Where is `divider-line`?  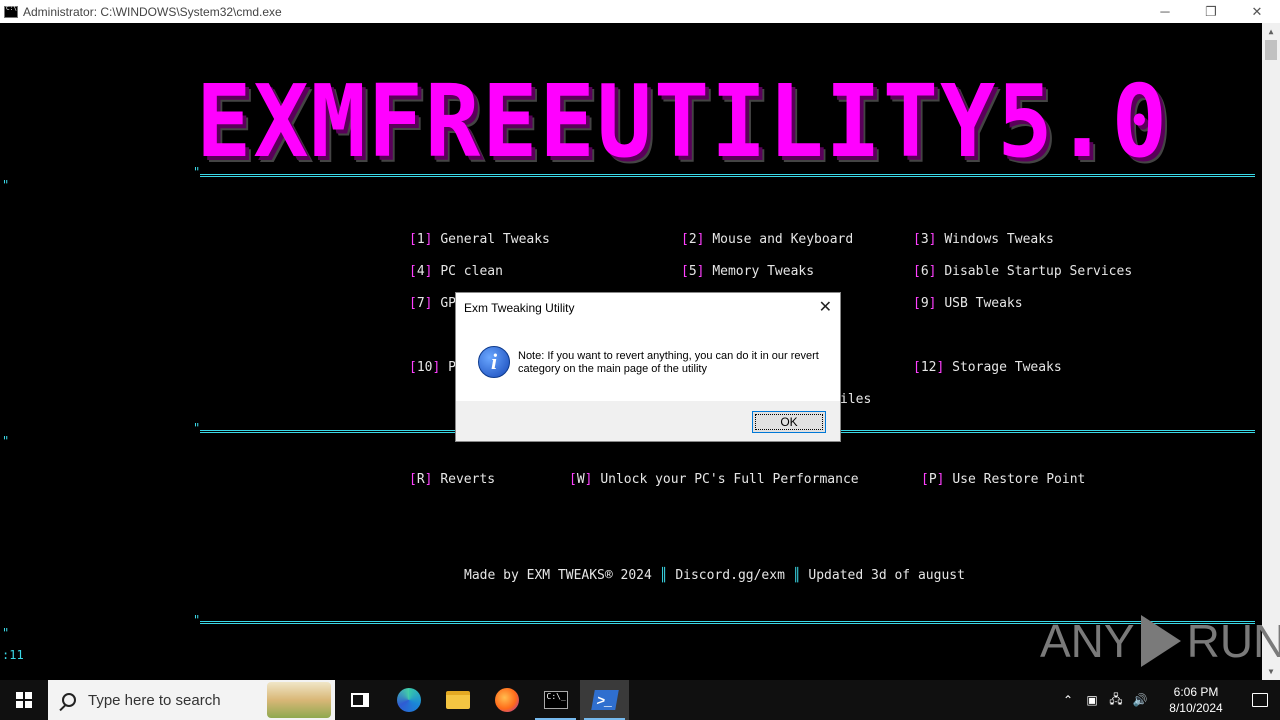
divider-line is located at coordinates (727, 175).